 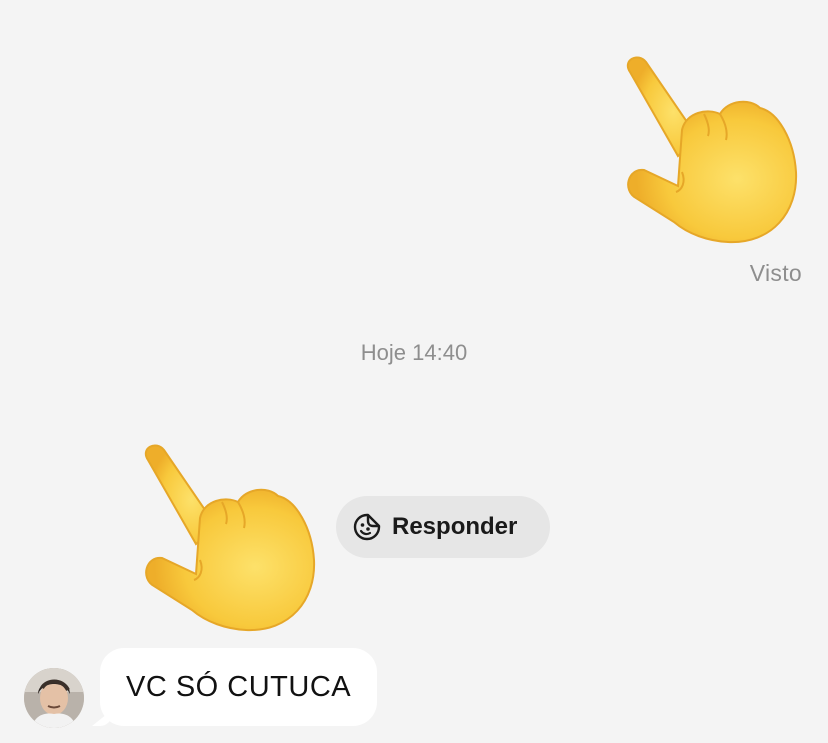 What do you see at coordinates (367, 527) in the screenshot?
I see `sticker-smiley-icon` at bounding box center [367, 527].